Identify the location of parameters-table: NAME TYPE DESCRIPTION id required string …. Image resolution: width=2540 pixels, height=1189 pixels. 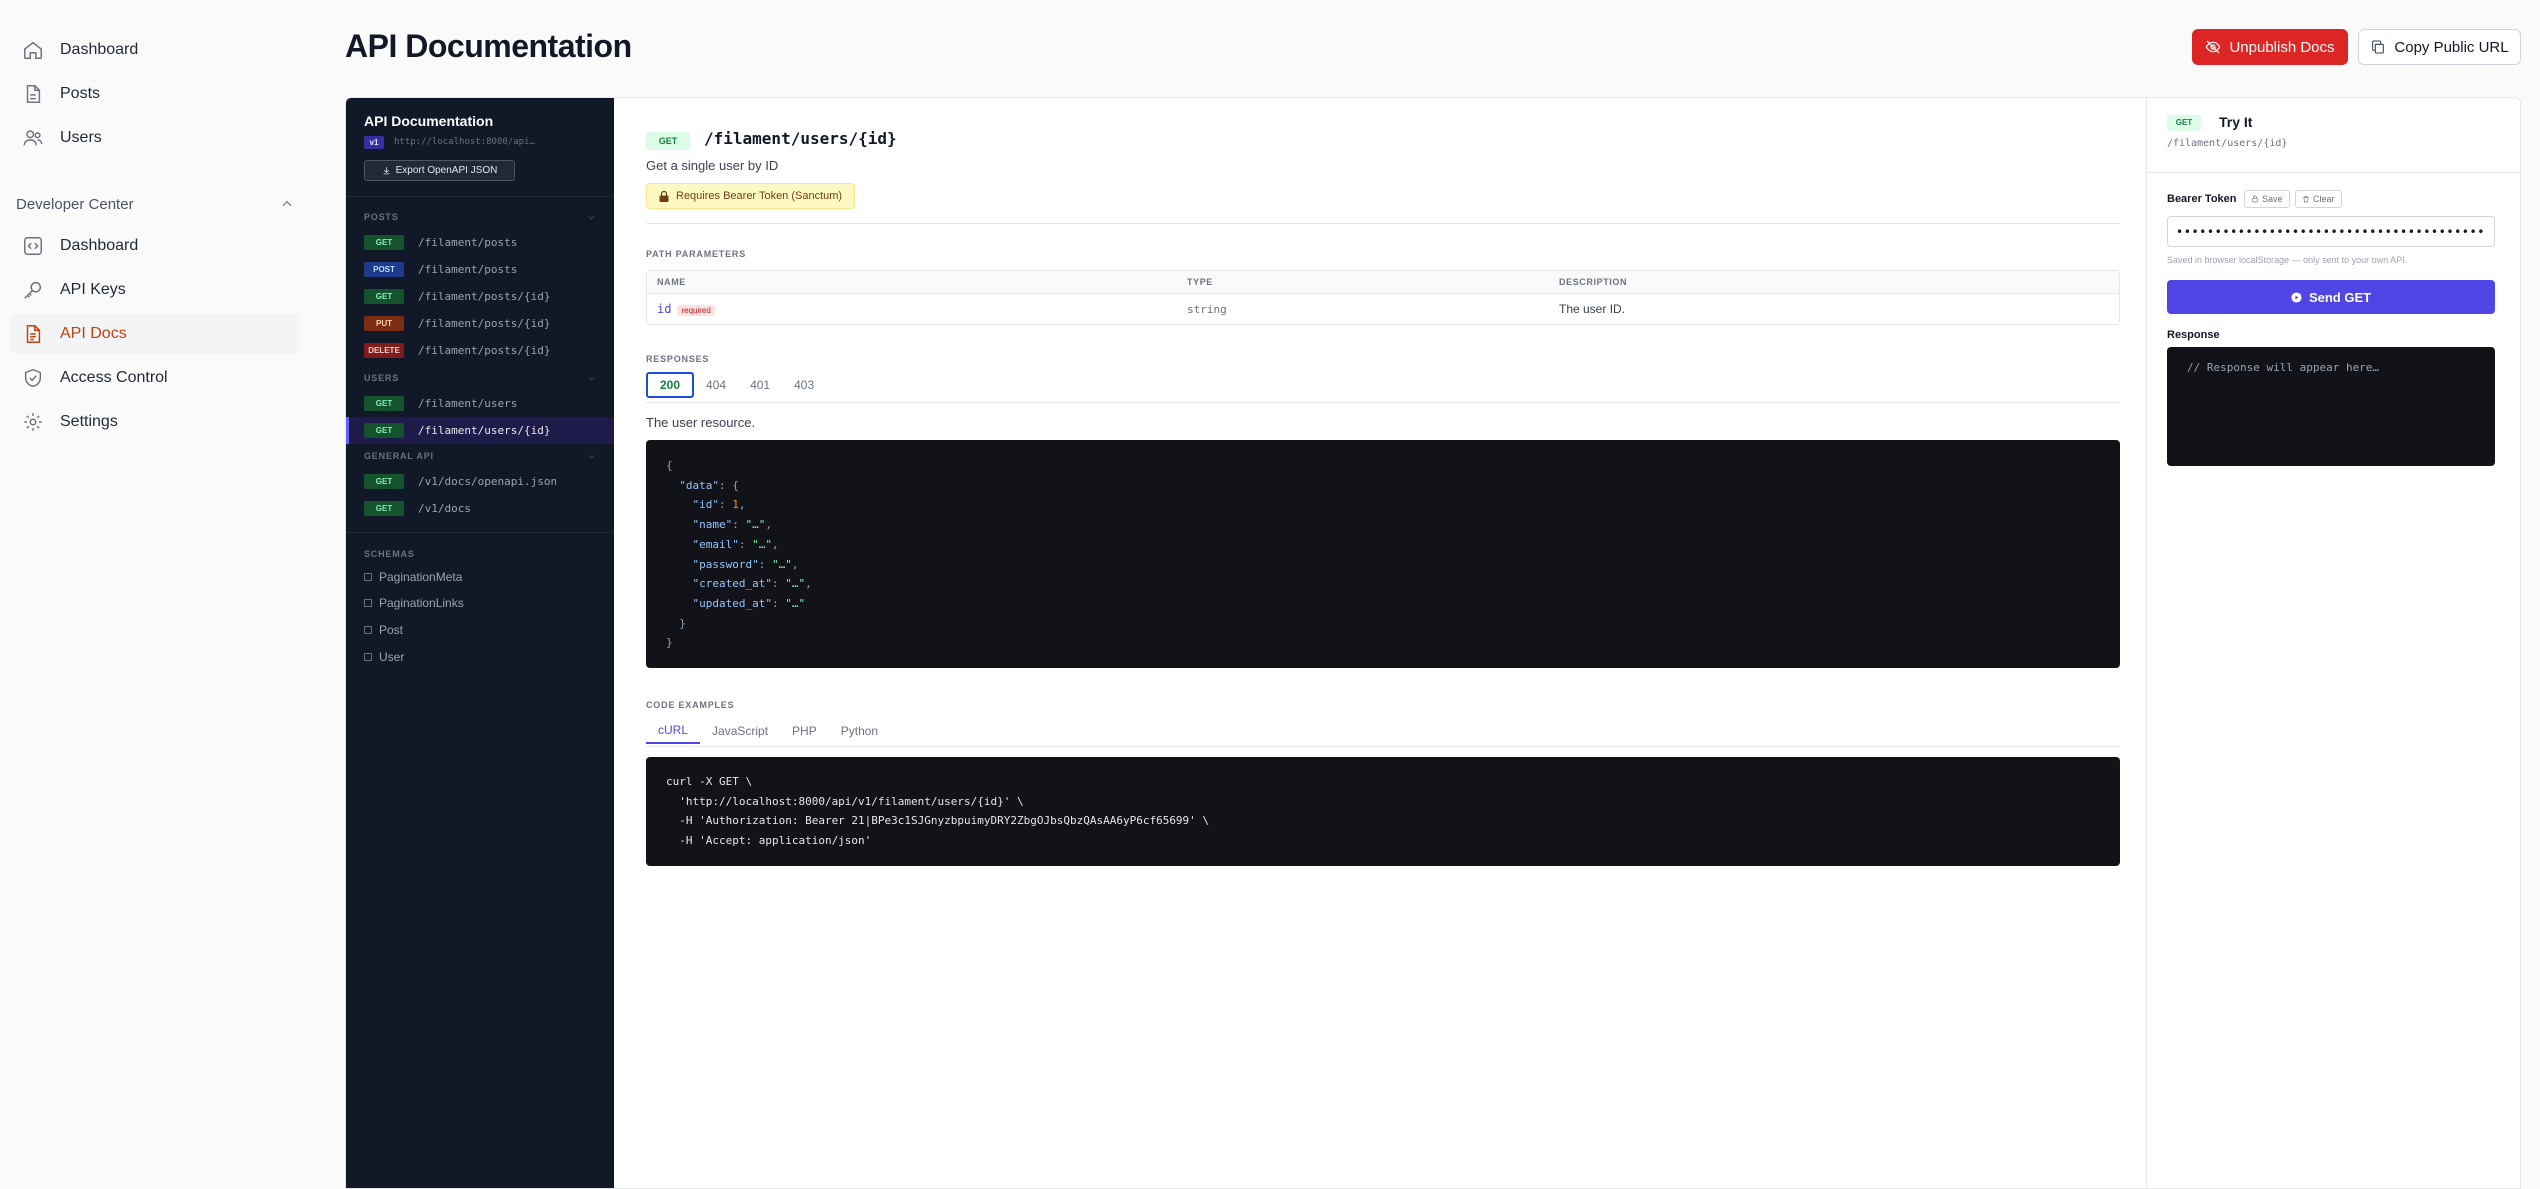
(1383, 297).